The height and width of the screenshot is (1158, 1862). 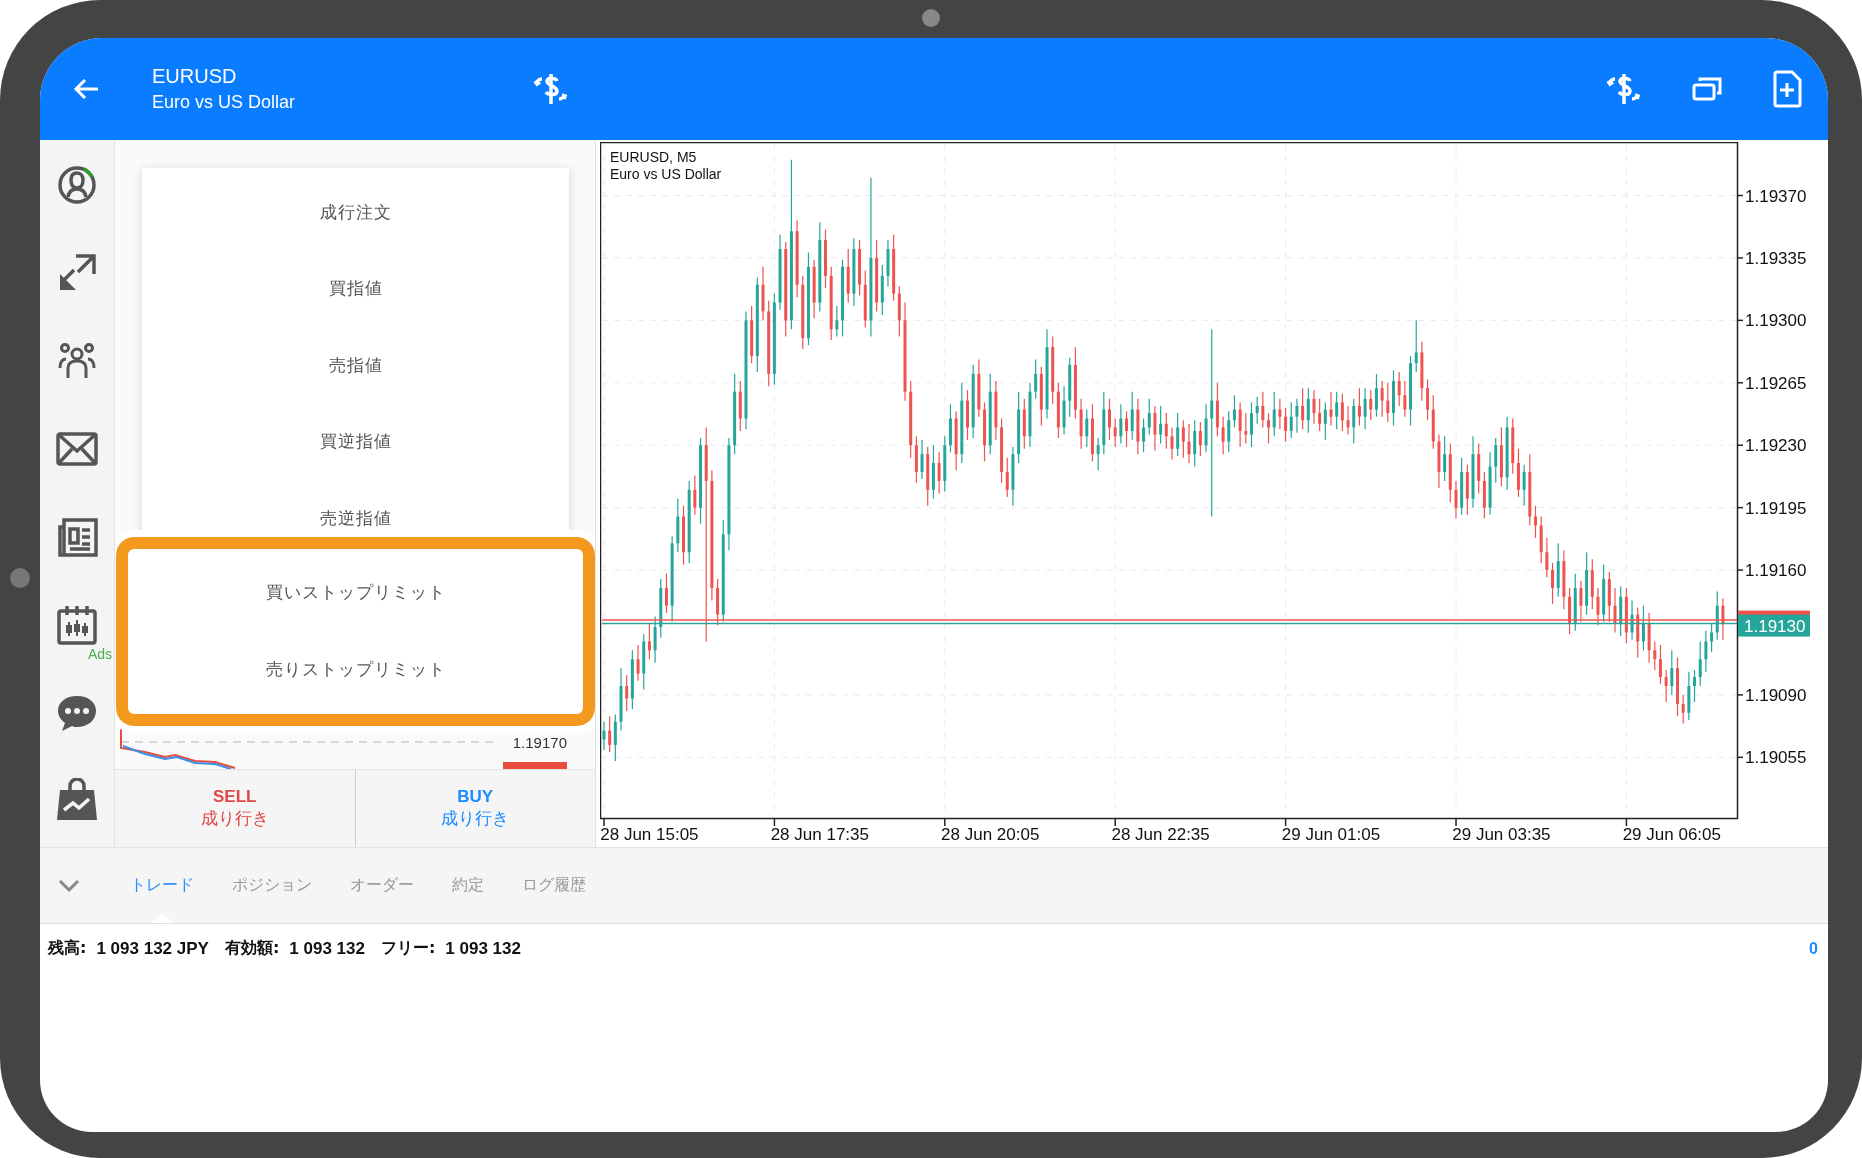 What do you see at coordinates (355, 441) in the screenshot?
I see `menu-item: 買逆指値` at bounding box center [355, 441].